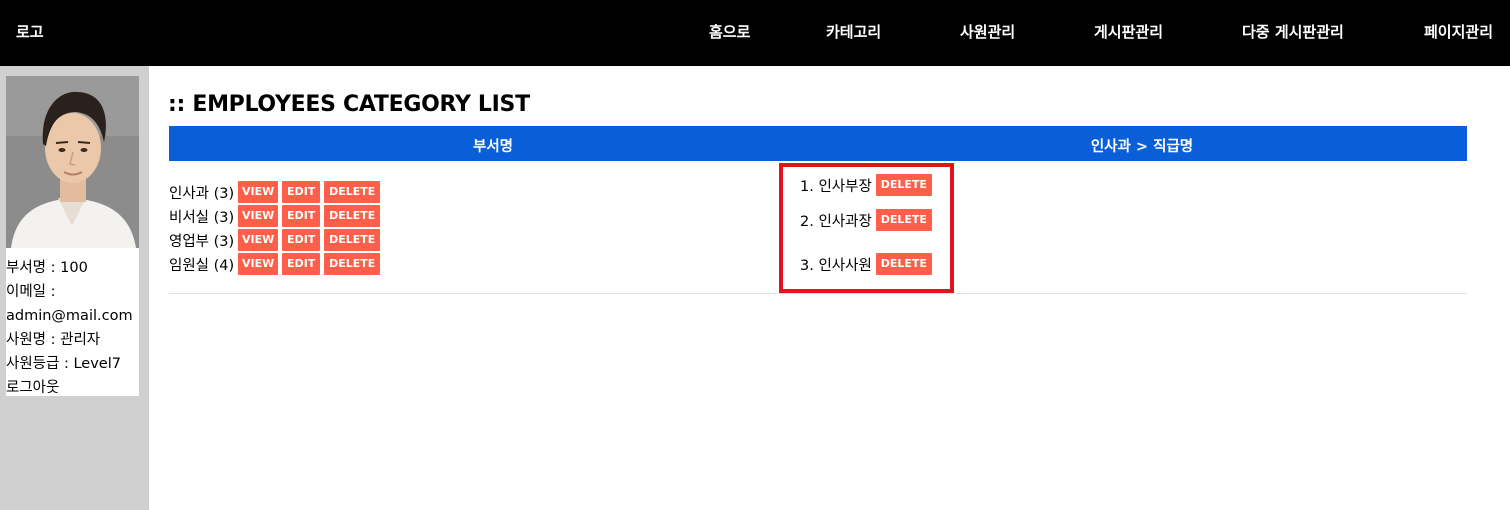 Image resolution: width=1510 pixels, height=510 pixels. What do you see at coordinates (53, 340) in the screenshot?
I see `profile-name: 사원명 : 관리자` at bounding box center [53, 340].